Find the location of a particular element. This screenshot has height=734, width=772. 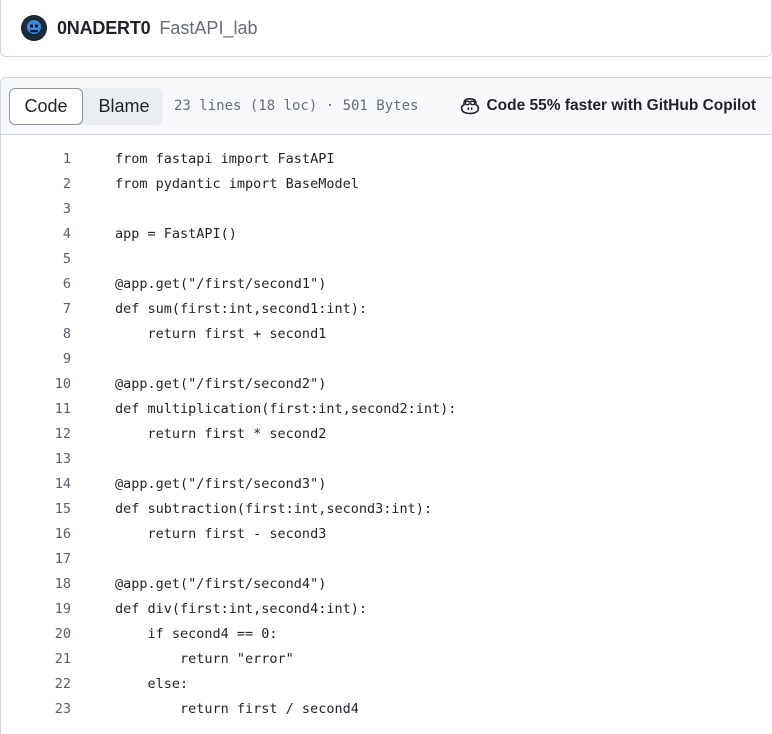

line-number: 2 is located at coordinates (36, 184).